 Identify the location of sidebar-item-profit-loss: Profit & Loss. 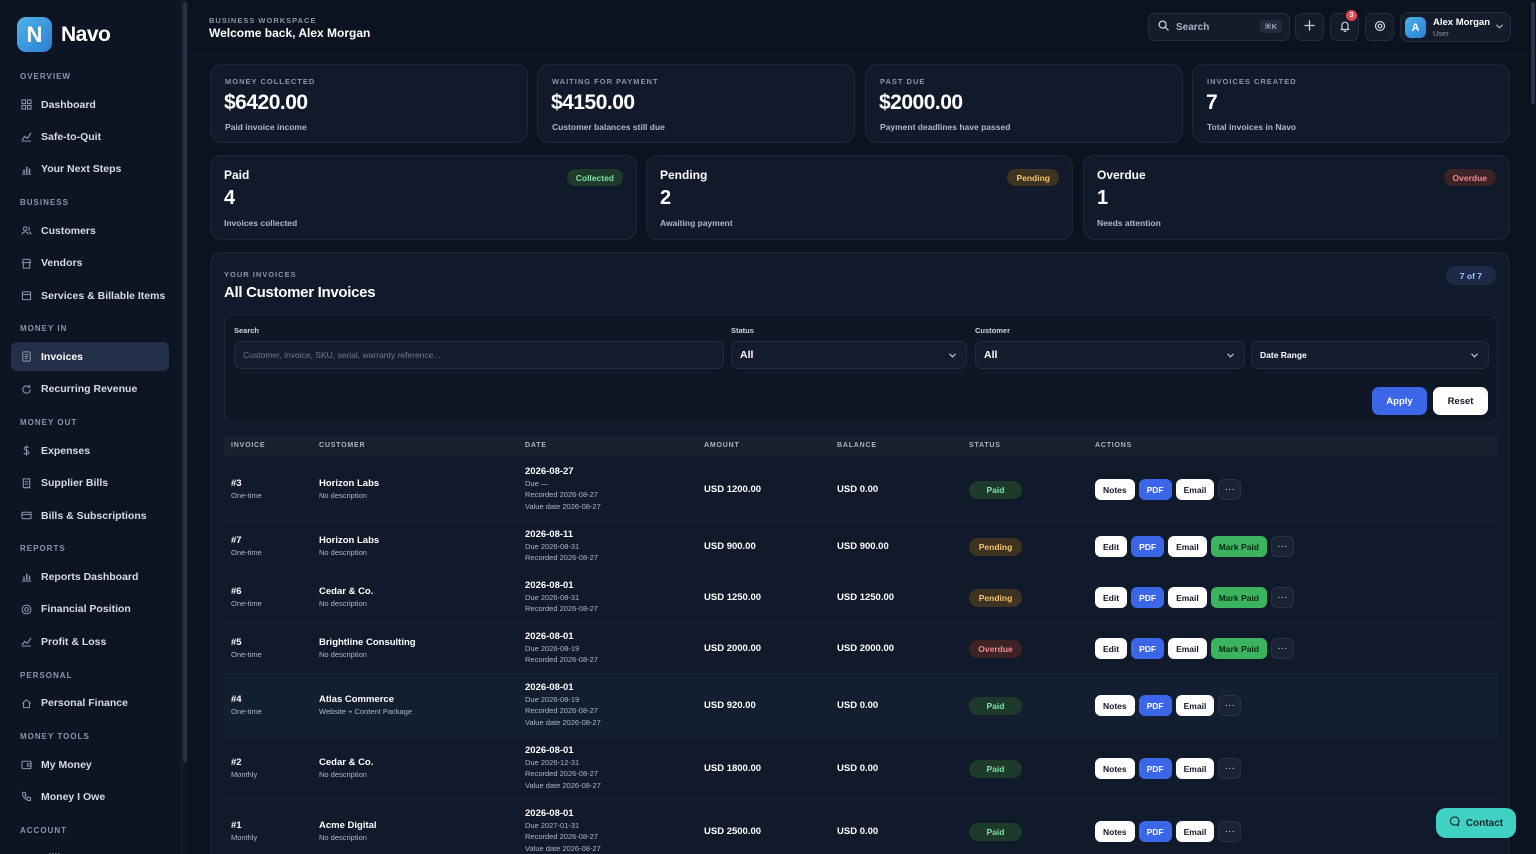
(90, 641).